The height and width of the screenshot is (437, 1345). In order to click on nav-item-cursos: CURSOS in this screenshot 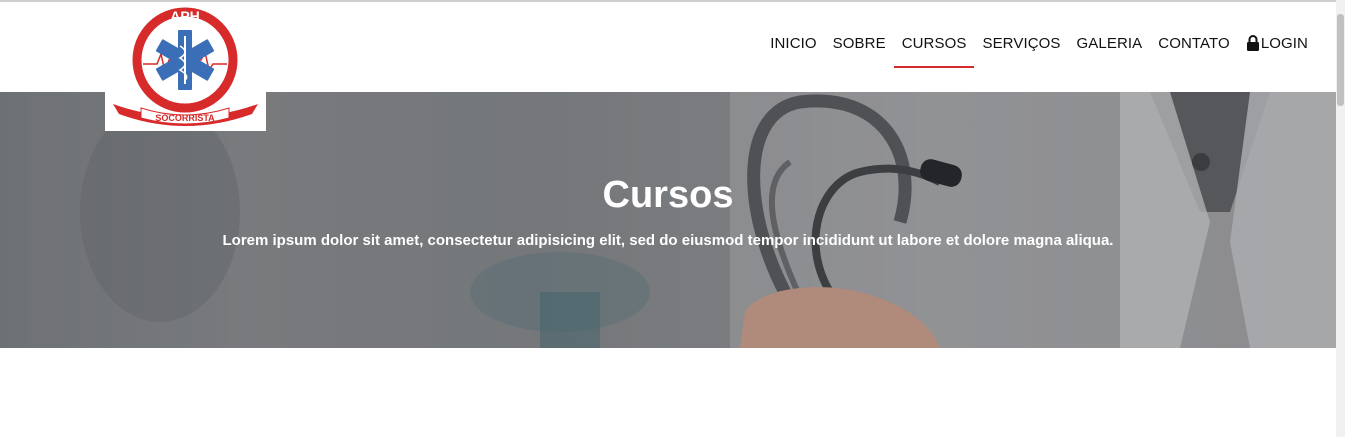, I will do `click(934, 49)`.